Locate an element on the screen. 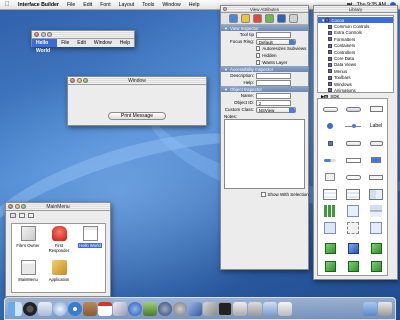 This screenshot has width=400, height=320. menu-item-window: Window is located at coordinates (103, 43).